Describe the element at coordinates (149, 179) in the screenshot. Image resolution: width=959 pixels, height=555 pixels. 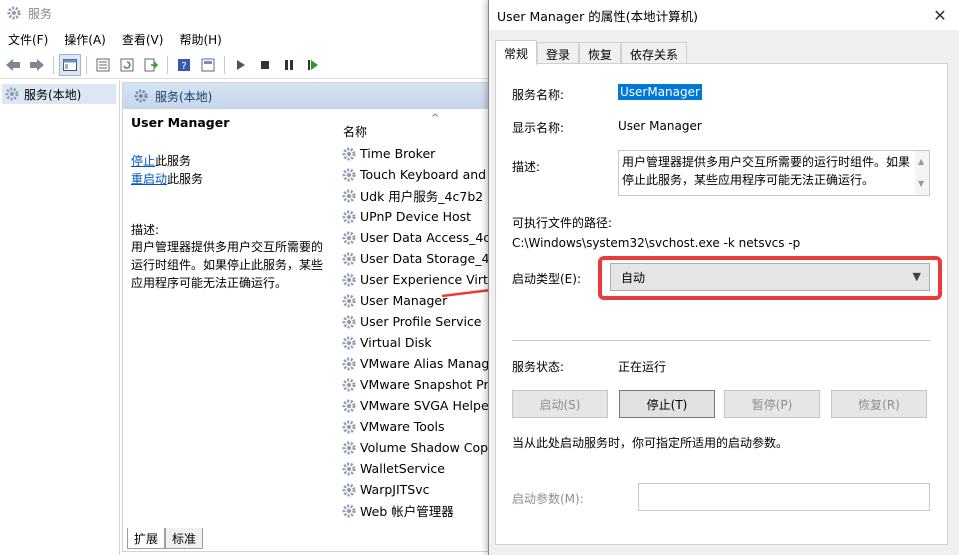
I see `restart-service-link: 重启动` at that location.